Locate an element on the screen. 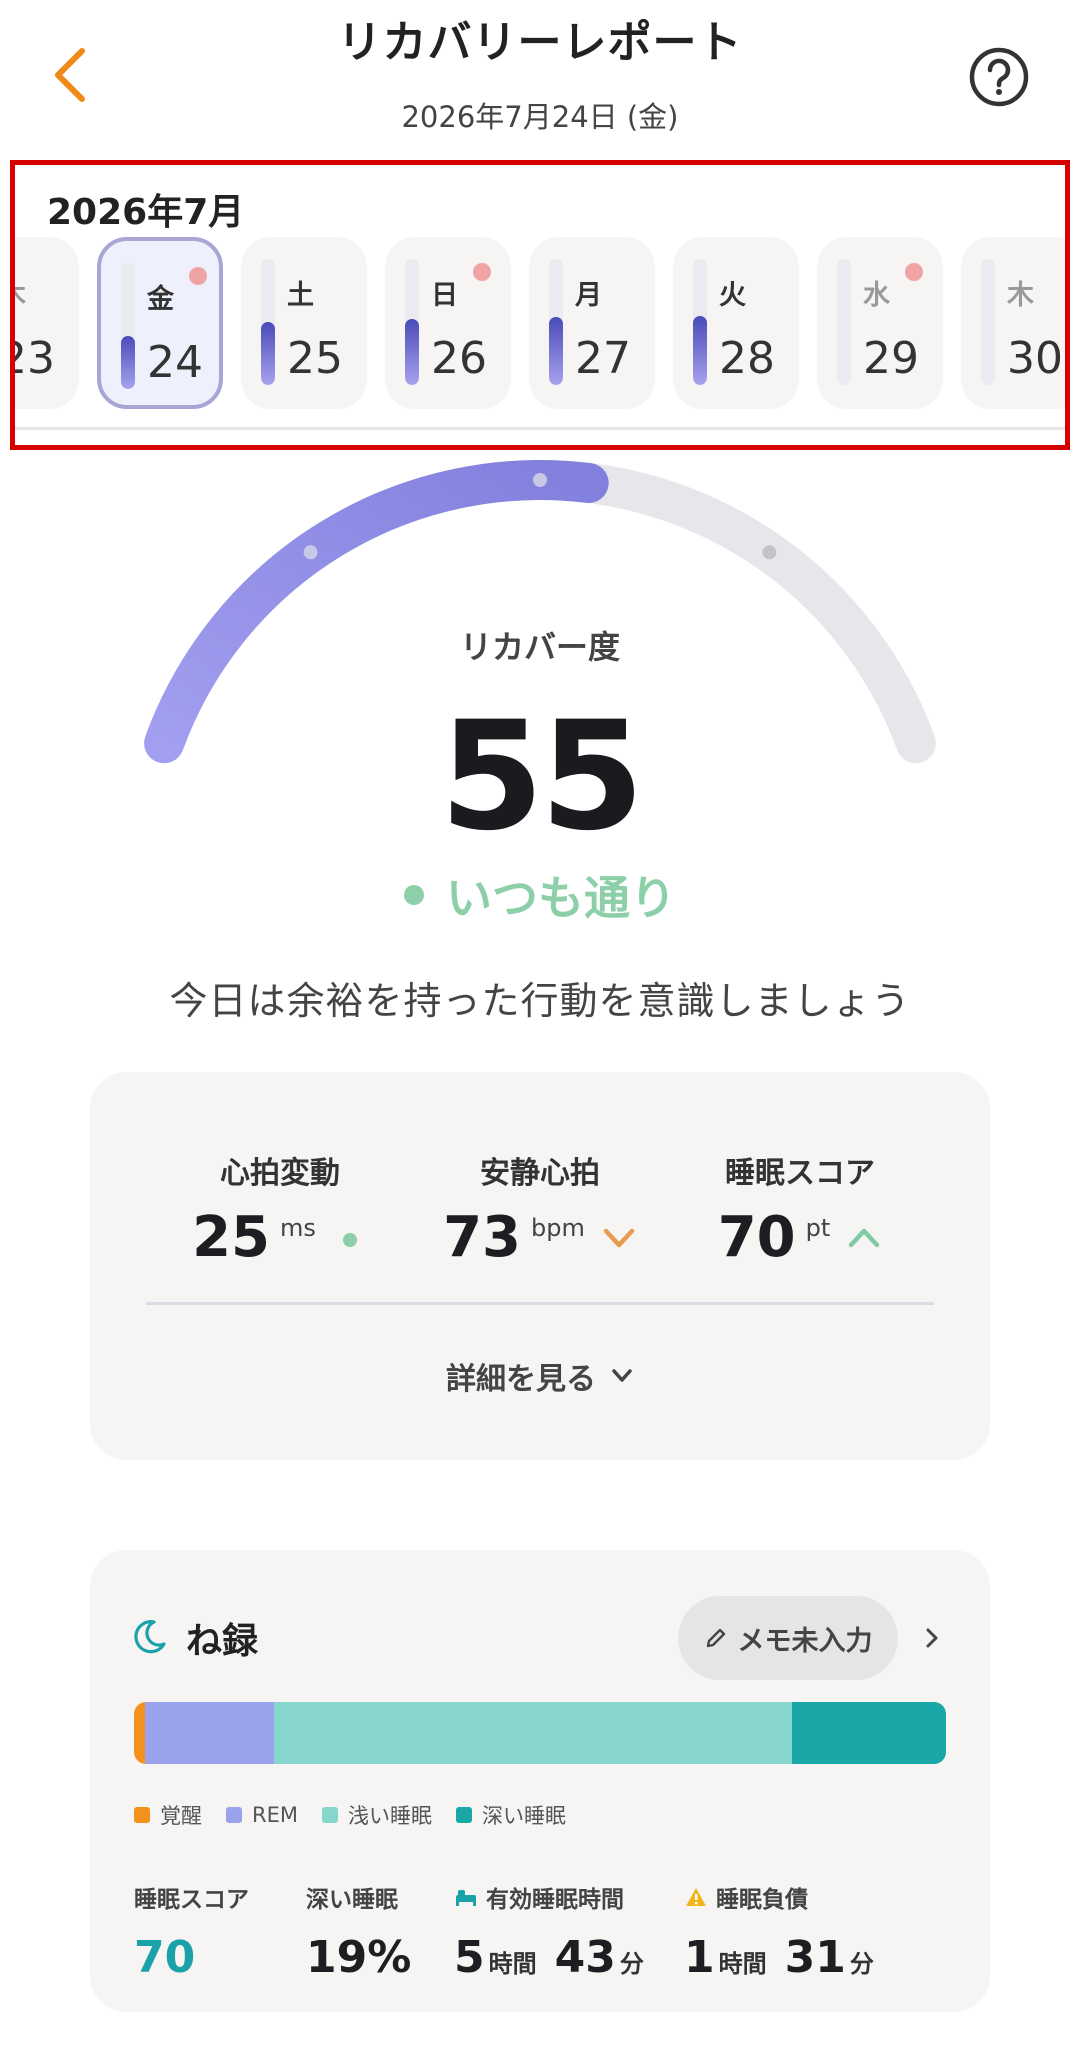 This screenshot has width=1080, height=2050. details-button: 詳細を見る is located at coordinates (540, 1376).